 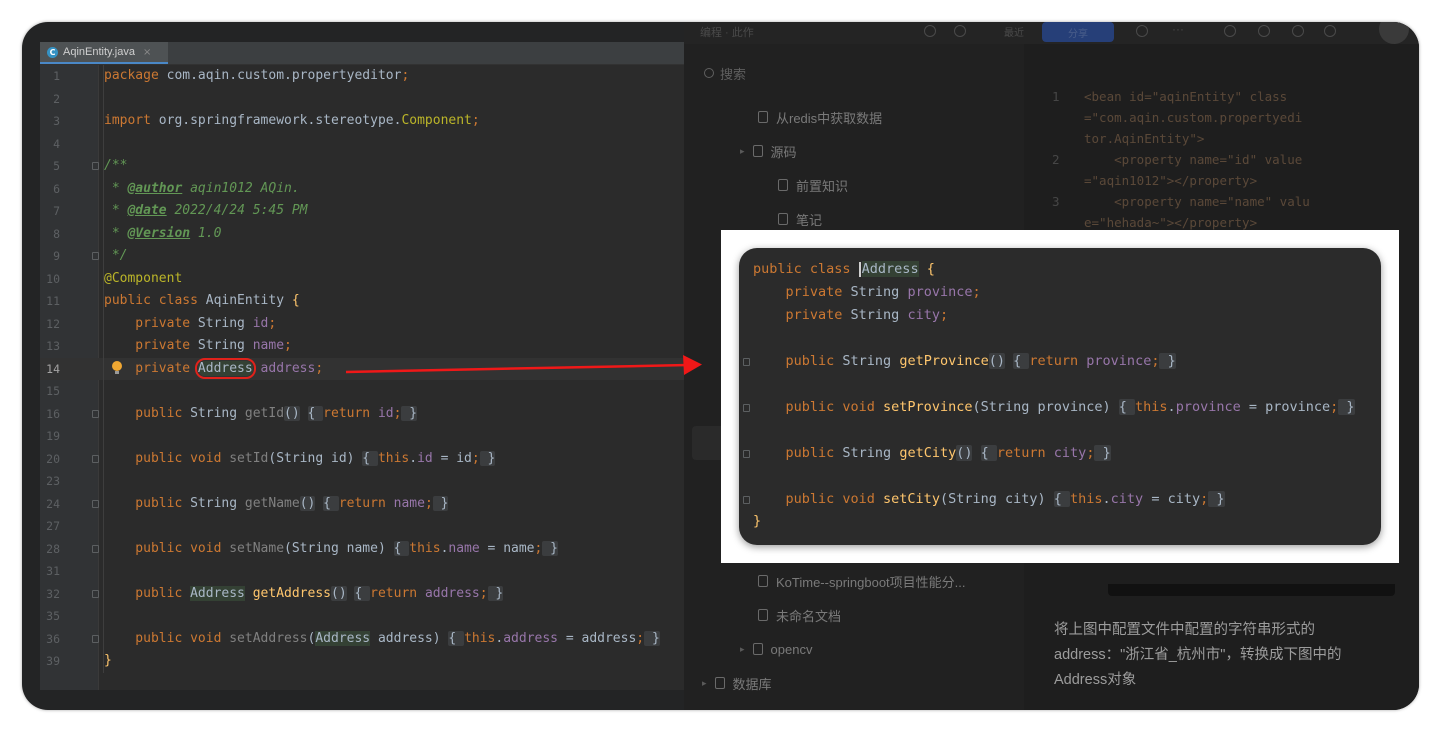 I want to click on arrow-shaft, so click(x=517, y=368).